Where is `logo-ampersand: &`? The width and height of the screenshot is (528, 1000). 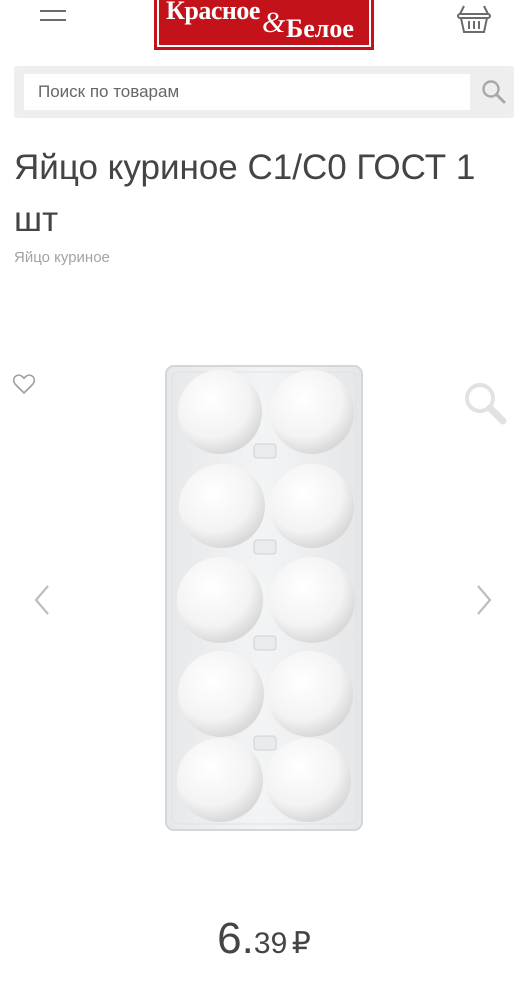 logo-ampersand: & is located at coordinates (274, 22).